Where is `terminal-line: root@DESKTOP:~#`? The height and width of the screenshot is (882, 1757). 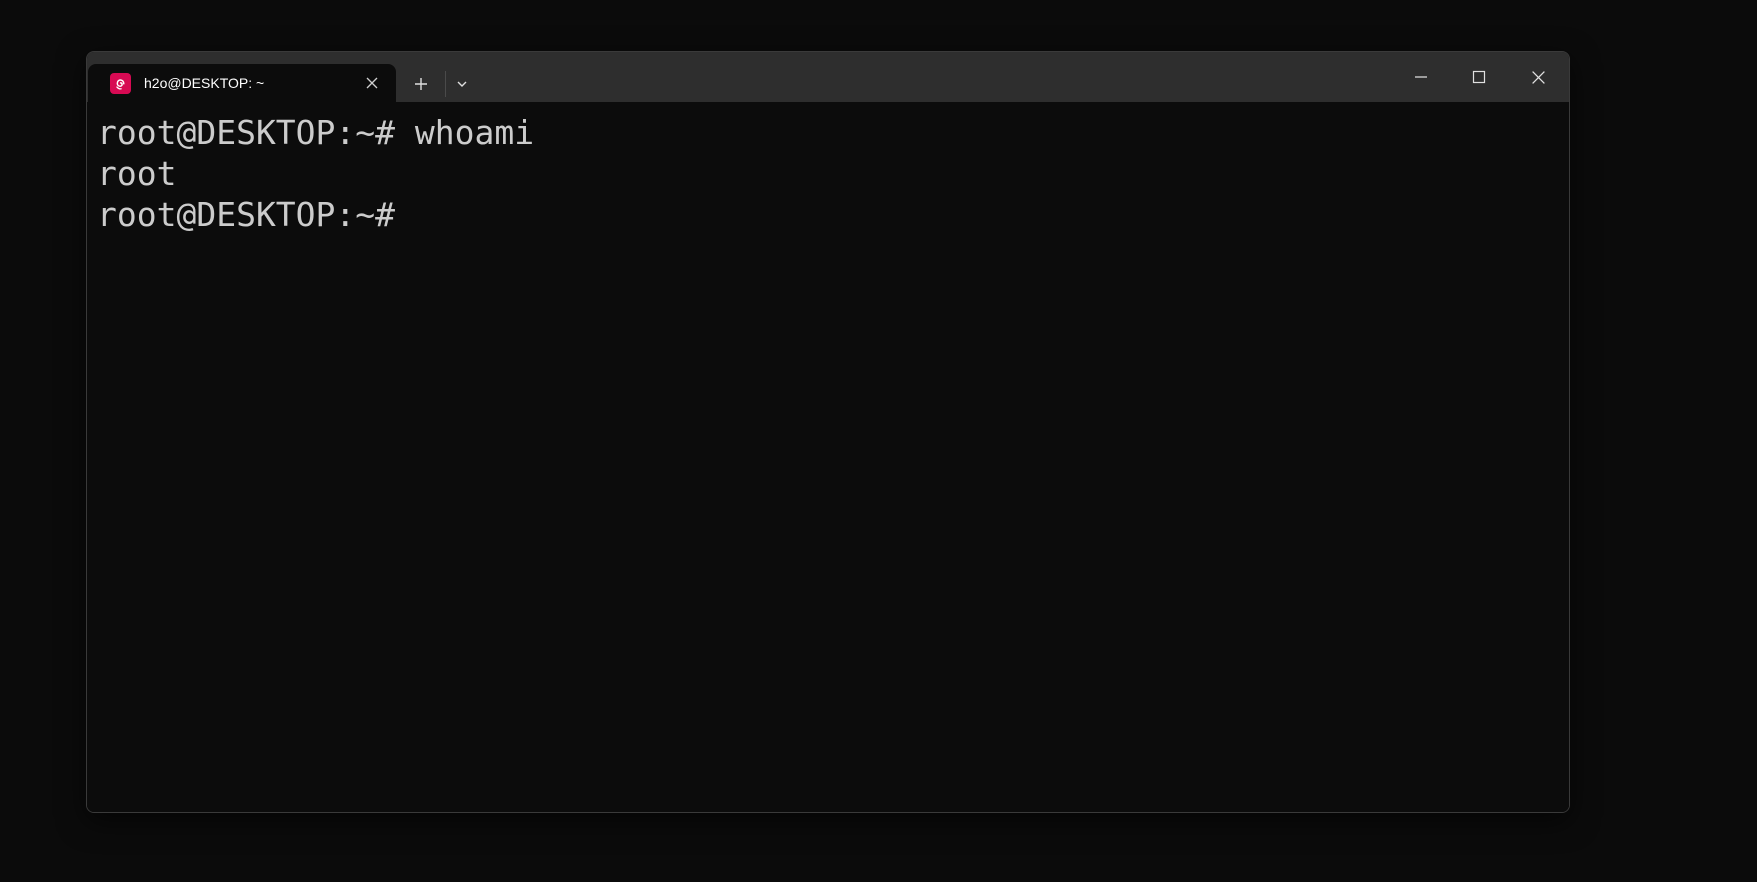
terminal-line: root@DESKTOP:~# is located at coordinates (246, 214).